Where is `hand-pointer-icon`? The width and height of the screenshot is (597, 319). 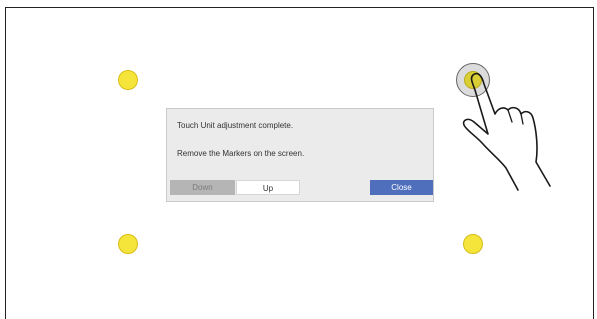 hand-pointer-icon is located at coordinates (506, 131).